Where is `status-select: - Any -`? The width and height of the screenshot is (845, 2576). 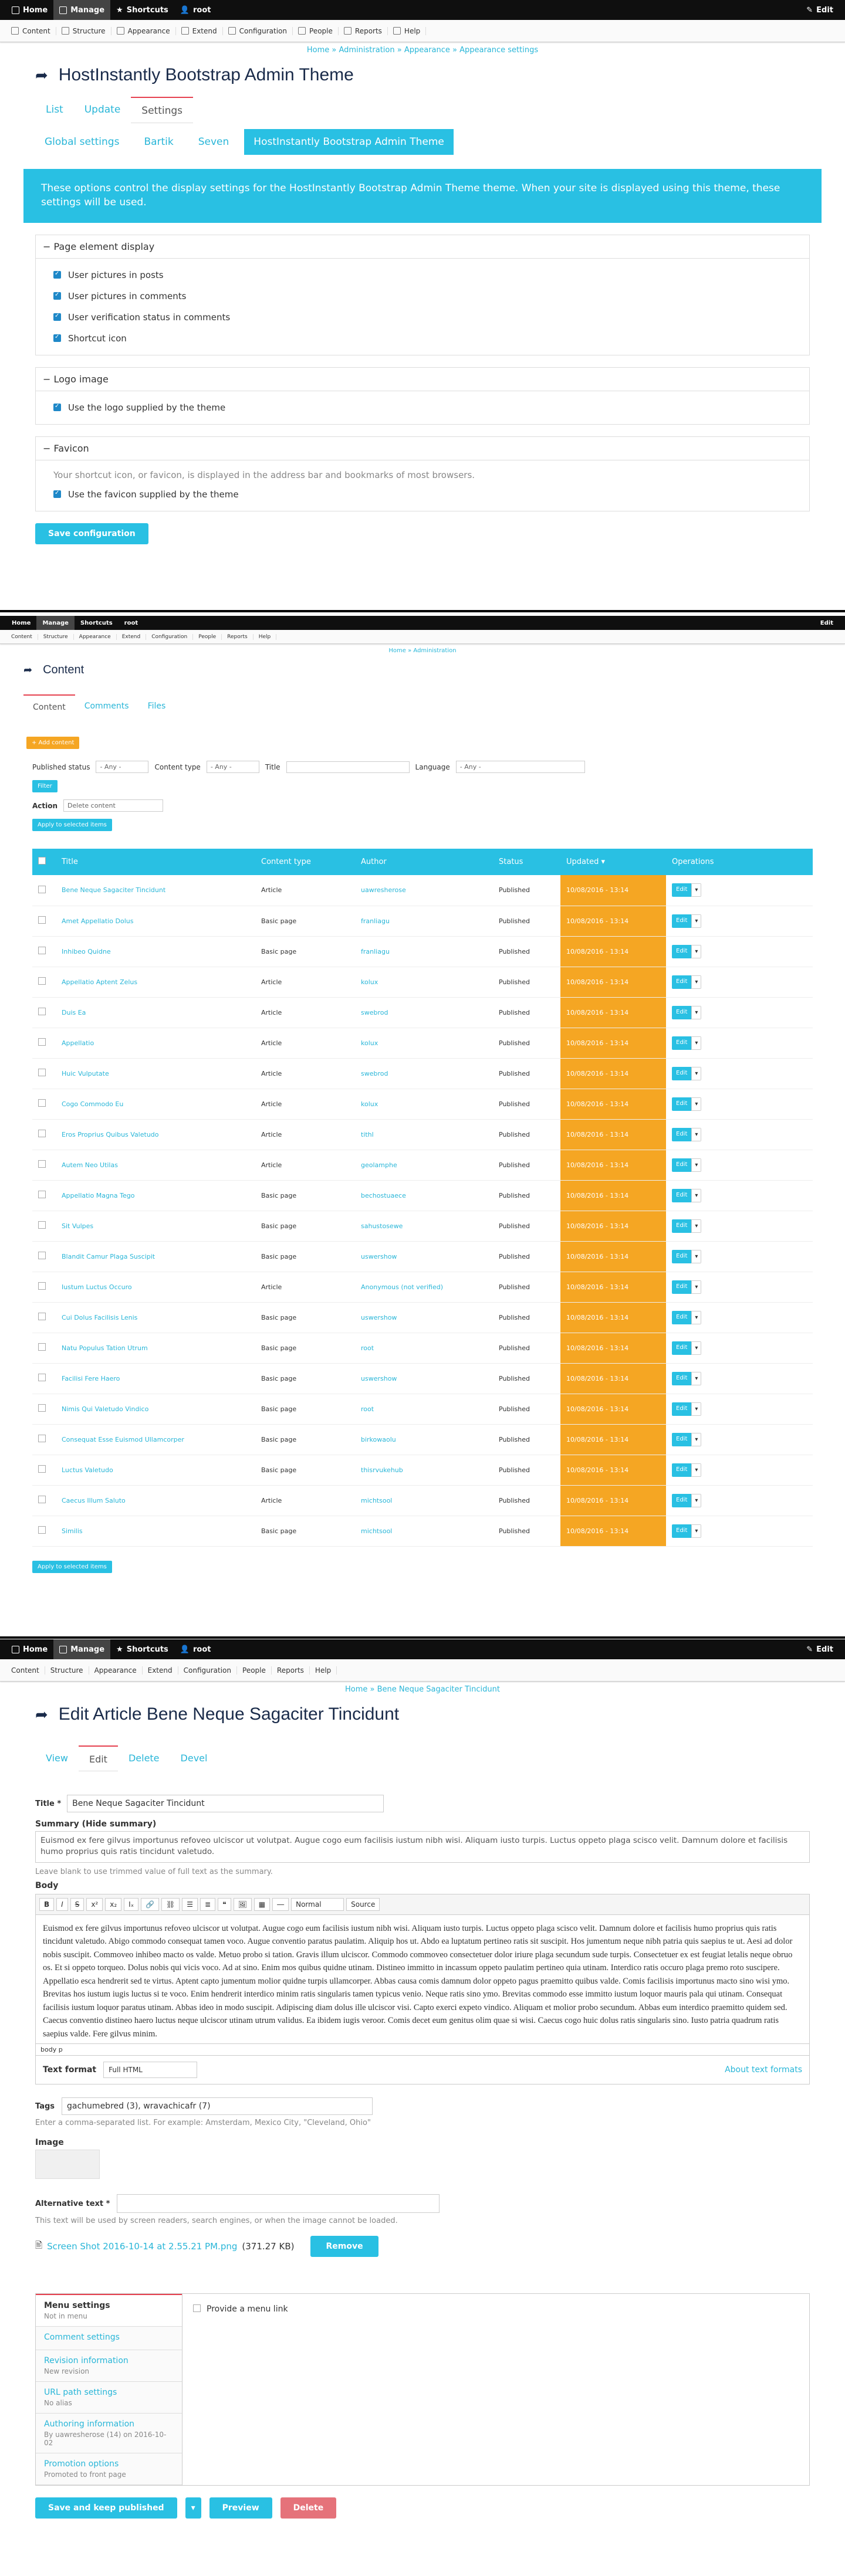
status-select: - Any - is located at coordinates (123, 767).